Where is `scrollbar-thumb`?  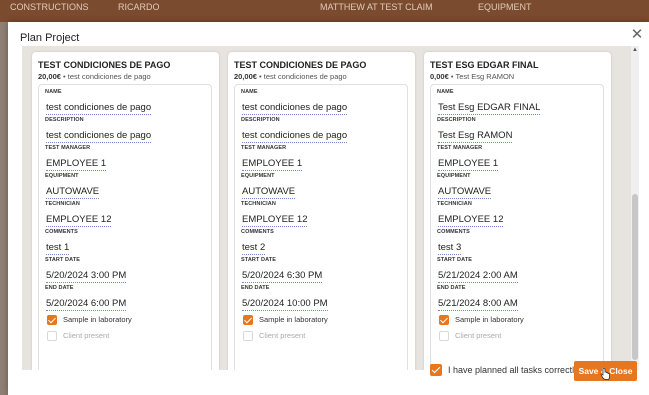
scrollbar-thumb is located at coordinates (635, 277).